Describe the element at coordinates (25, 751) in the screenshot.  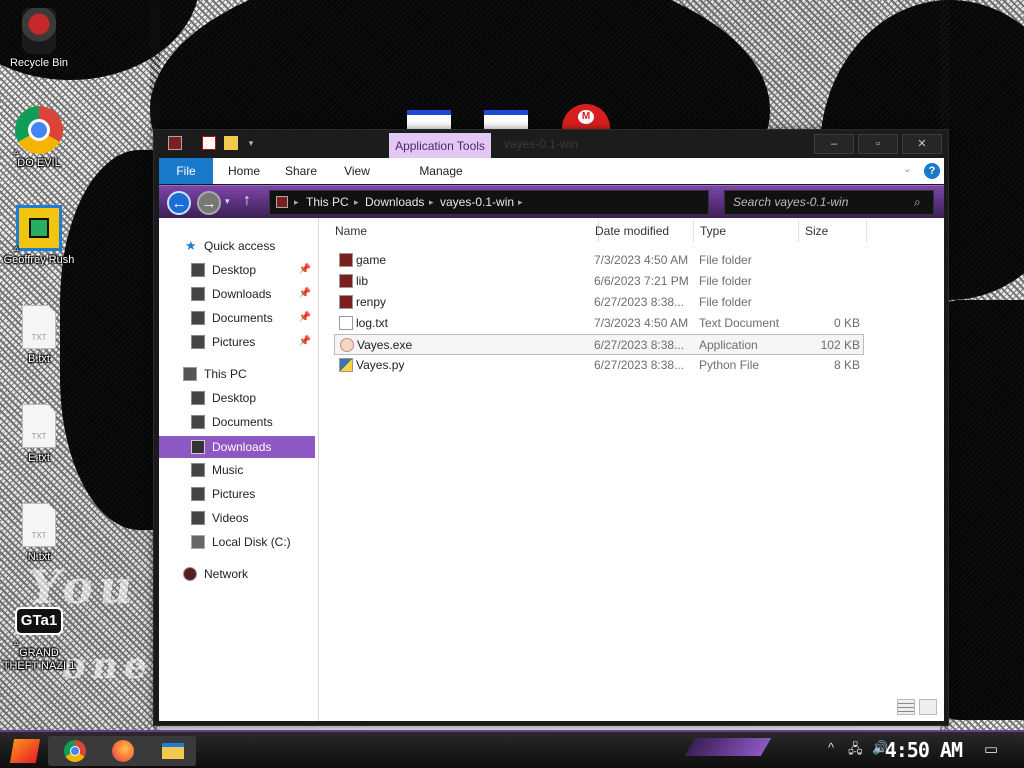
I see `start-icon` at that location.